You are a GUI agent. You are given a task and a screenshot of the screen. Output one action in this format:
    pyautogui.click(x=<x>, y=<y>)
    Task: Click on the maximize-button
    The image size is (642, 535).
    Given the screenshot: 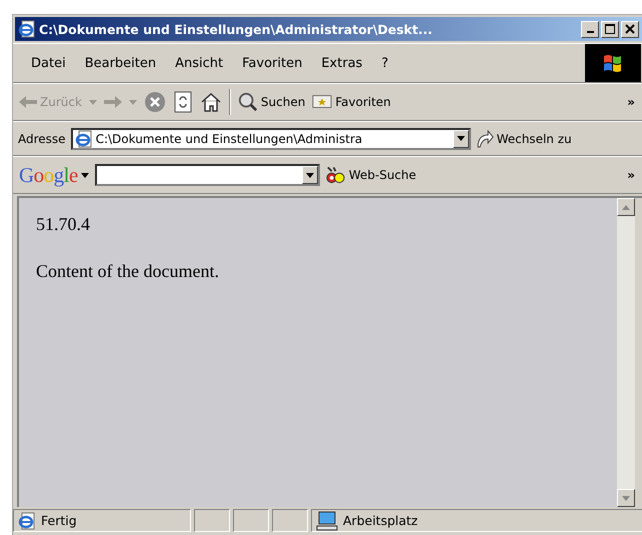 What is the action you would take?
    pyautogui.click(x=610, y=29)
    